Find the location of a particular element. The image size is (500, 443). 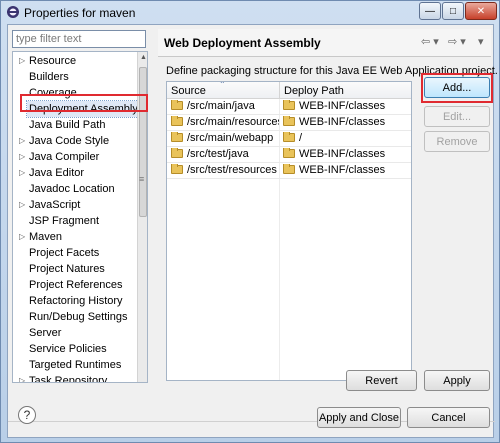

source-cell: /src/test/resources is located at coordinates (225, 170).